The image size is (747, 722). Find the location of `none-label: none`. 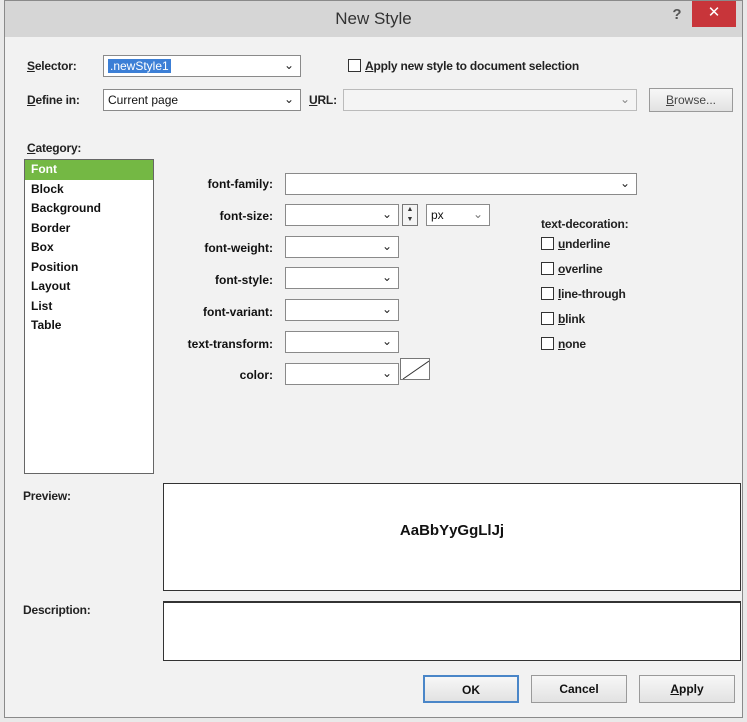

none-label: none is located at coordinates (572, 344).